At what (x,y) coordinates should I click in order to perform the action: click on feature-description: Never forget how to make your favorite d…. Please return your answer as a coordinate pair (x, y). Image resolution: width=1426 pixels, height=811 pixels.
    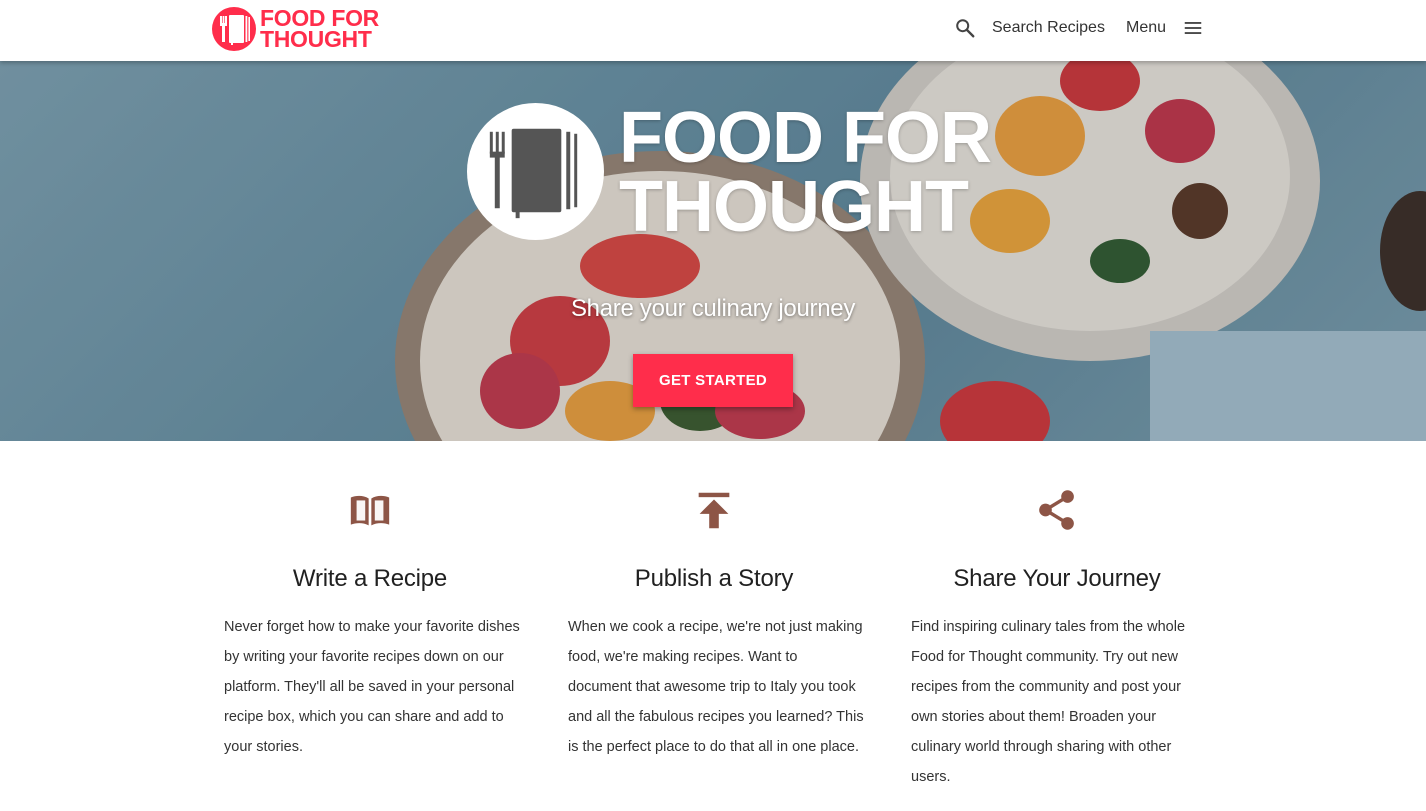
    Looking at the image, I should click on (372, 687).